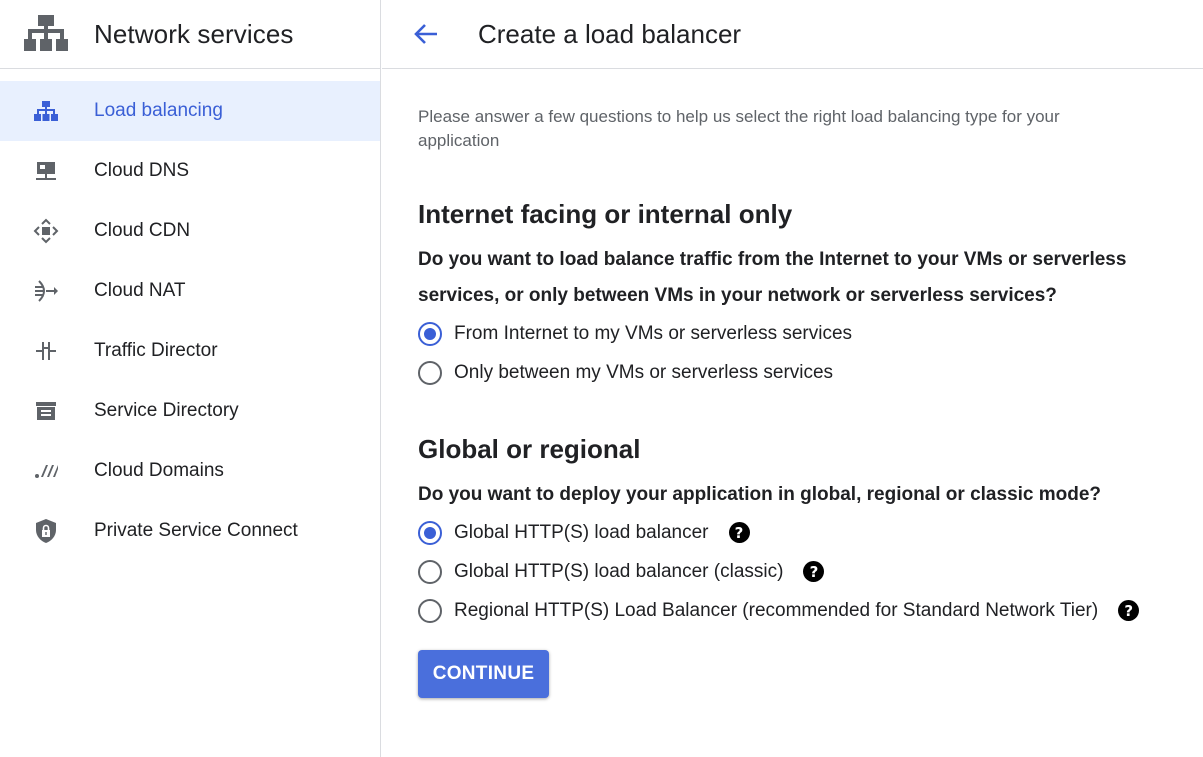  I want to click on sidebar-item-label: Cloud DNS, so click(142, 170).